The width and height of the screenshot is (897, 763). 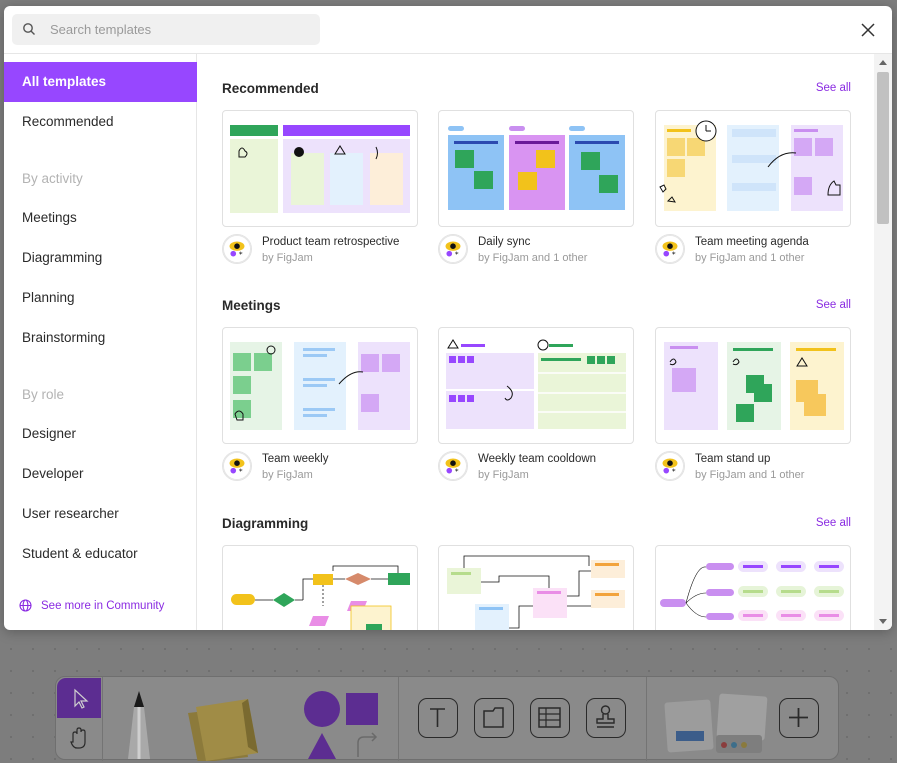 What do you see at coordinates (103, 605) in the screenshot?
I see `community-link-label: See more in Community` at bounding box center [103, 605].